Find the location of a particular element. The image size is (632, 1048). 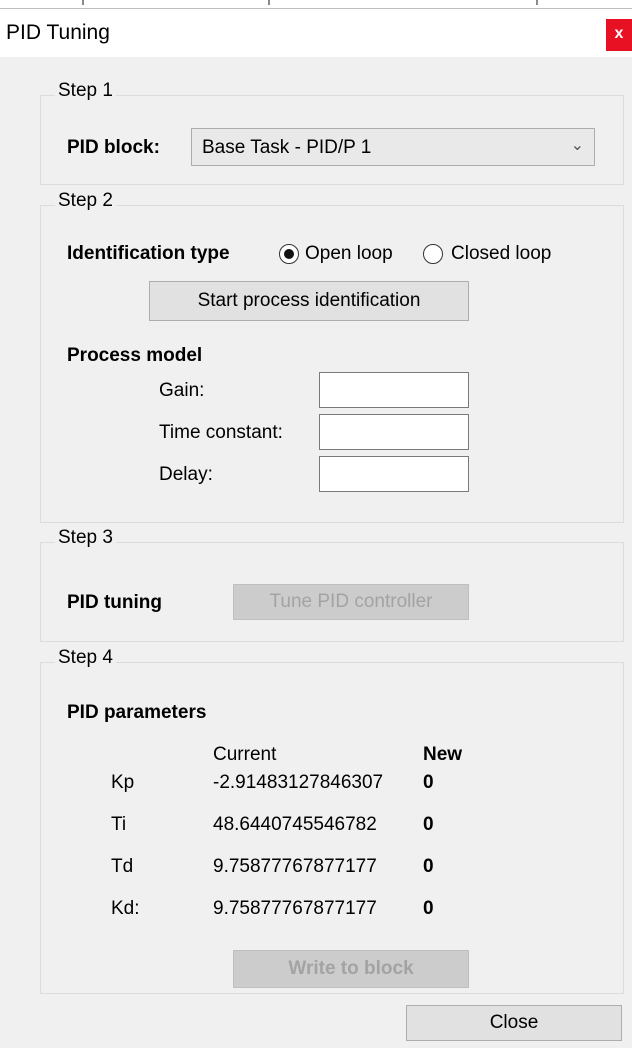

dialog-title: PID Tuning is located at coordinates (58, 32).